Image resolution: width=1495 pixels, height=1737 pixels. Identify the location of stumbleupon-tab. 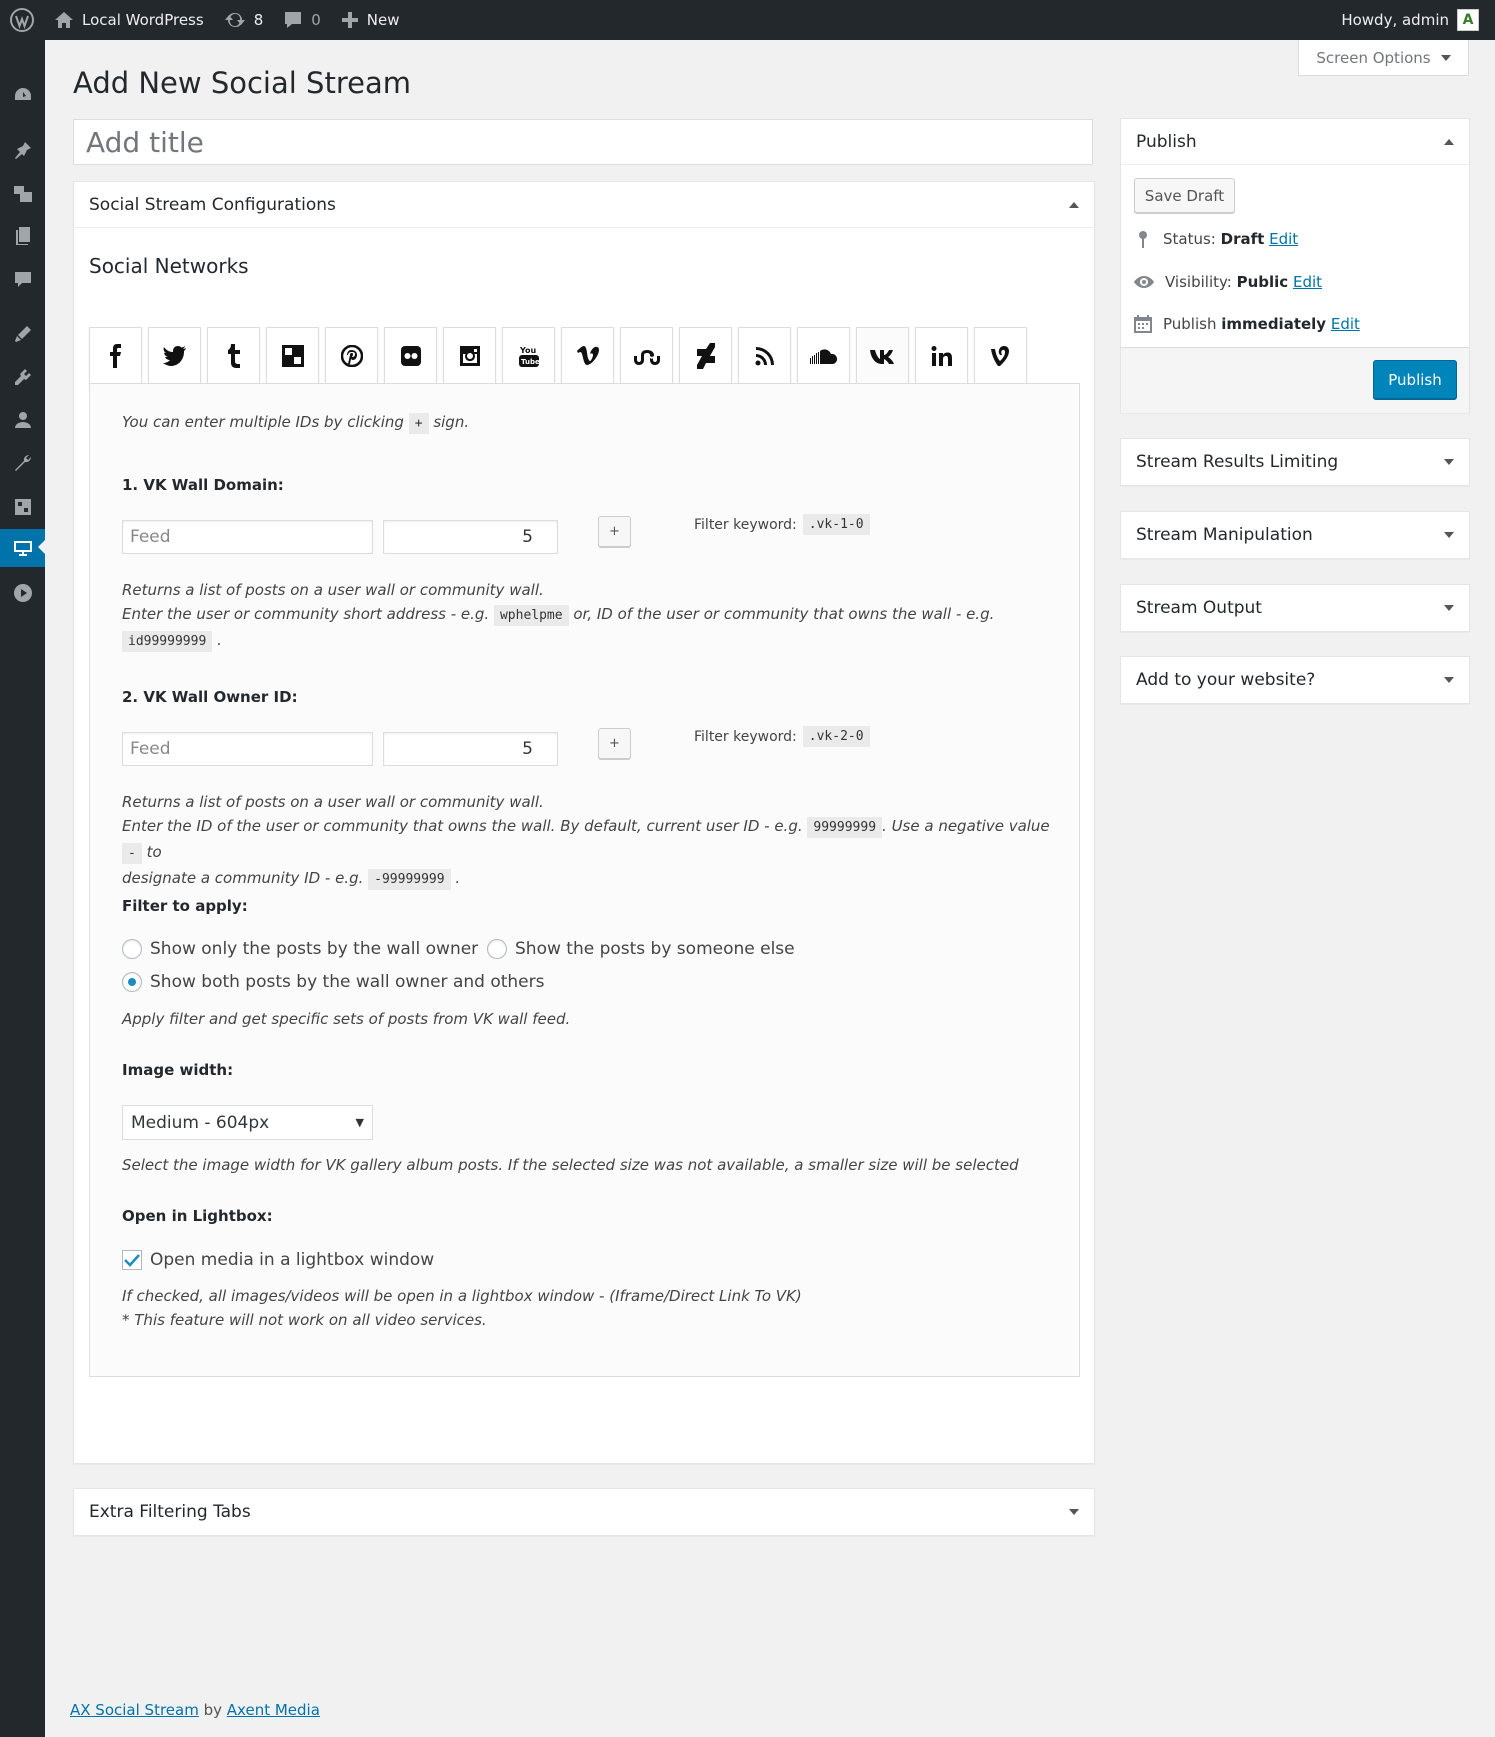
(646, 355).